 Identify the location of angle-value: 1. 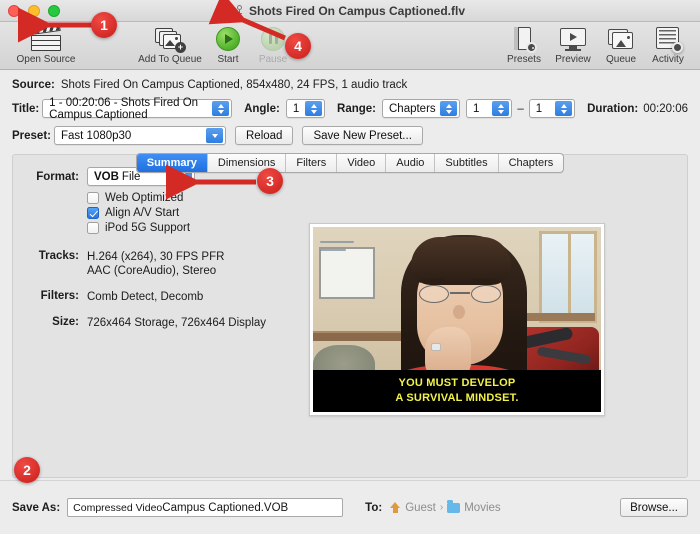
(296, 108).